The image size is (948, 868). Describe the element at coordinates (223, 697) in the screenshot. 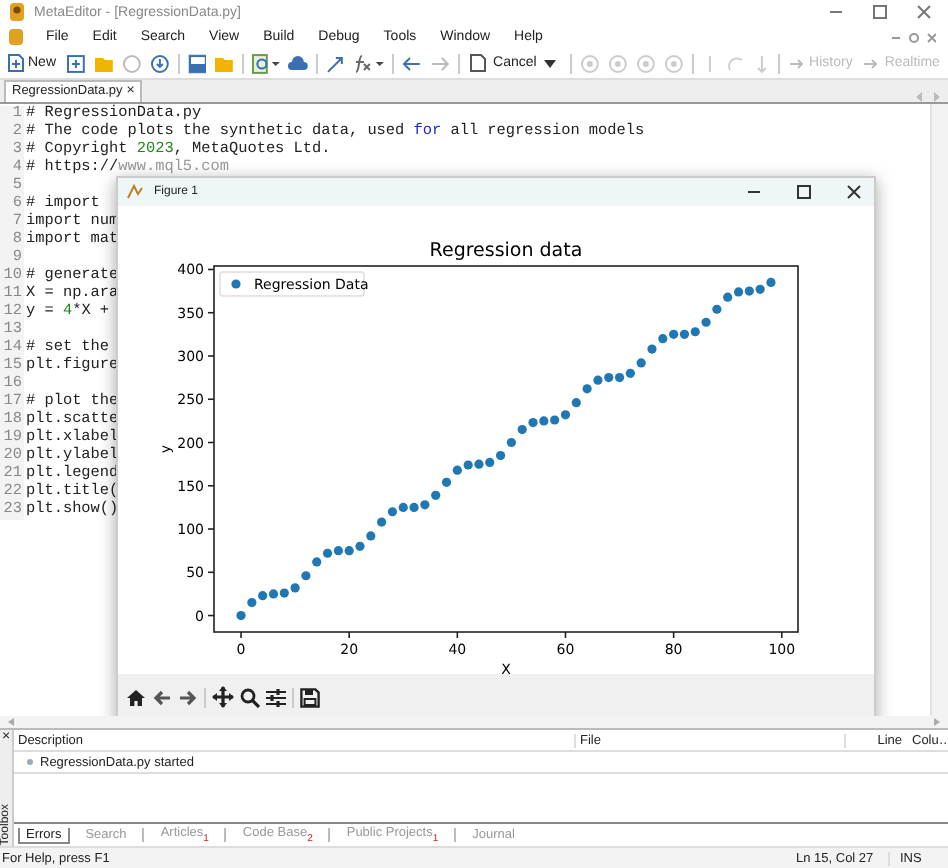

I see `move-icon` at that location.